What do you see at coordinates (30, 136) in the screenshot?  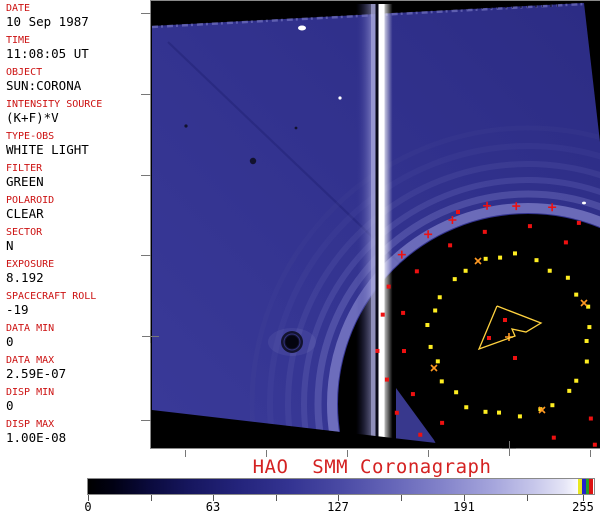 I see `metadata-label: TYPE-OBS` at bounding box center [30, 136].